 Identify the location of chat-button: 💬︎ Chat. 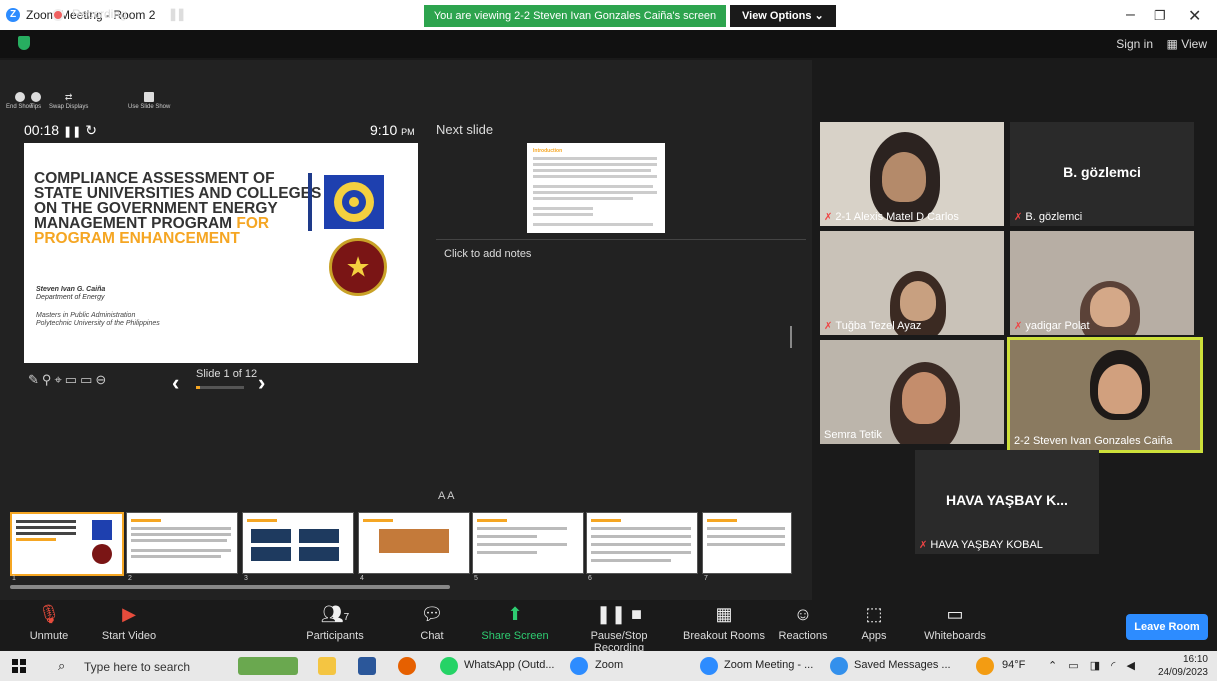
(432, 621).